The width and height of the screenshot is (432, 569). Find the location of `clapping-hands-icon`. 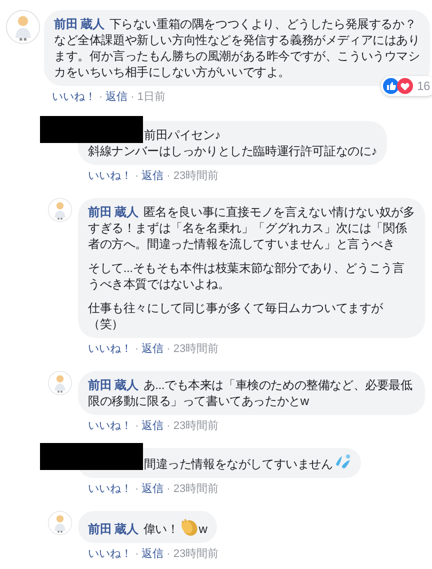

clapping-hands-icon is located at coordinates (188, 527).